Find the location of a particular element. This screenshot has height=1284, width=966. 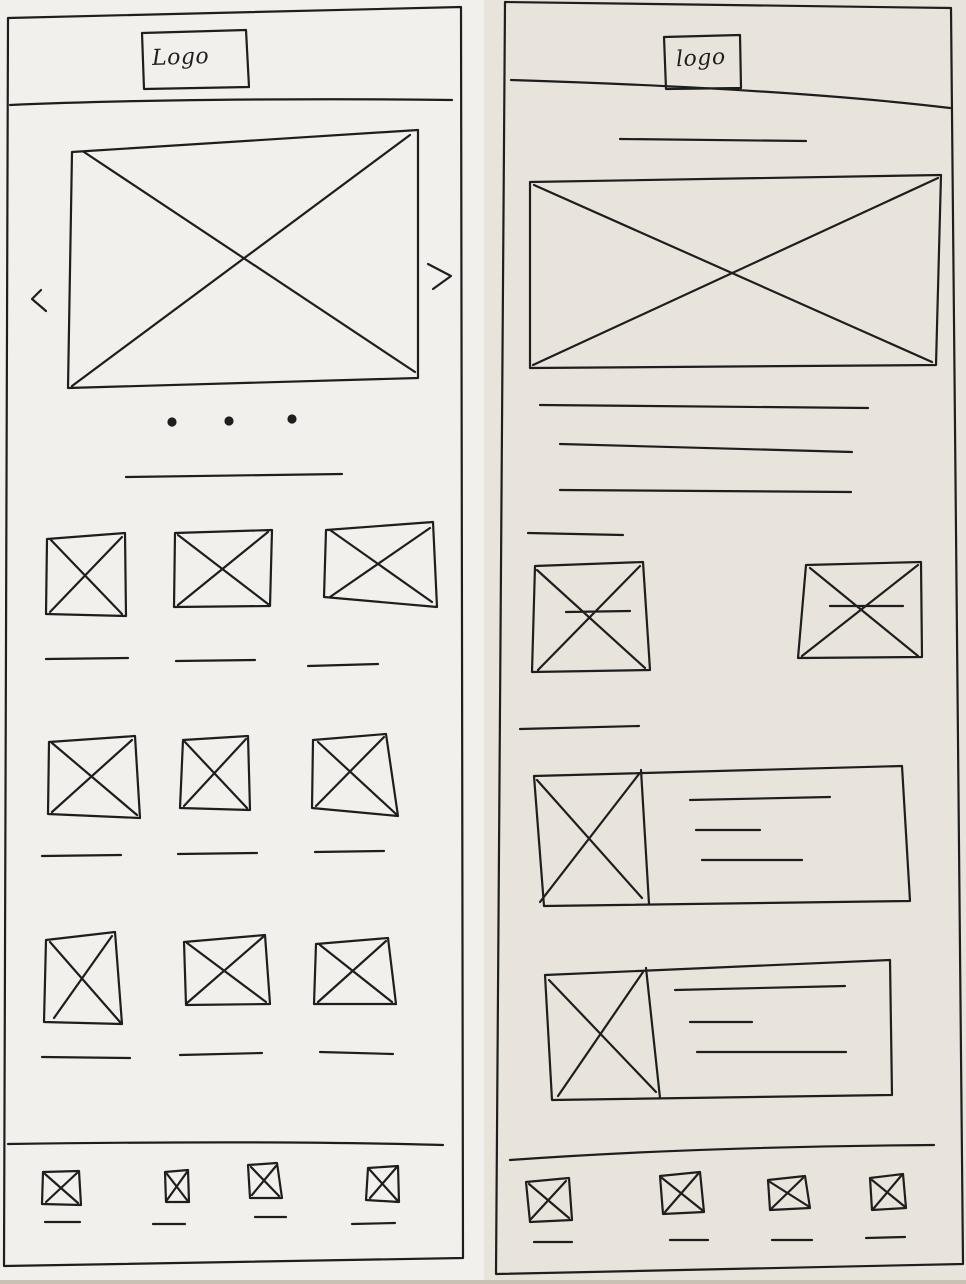

right-logo-text: logo is located at coordinates (701, 58).